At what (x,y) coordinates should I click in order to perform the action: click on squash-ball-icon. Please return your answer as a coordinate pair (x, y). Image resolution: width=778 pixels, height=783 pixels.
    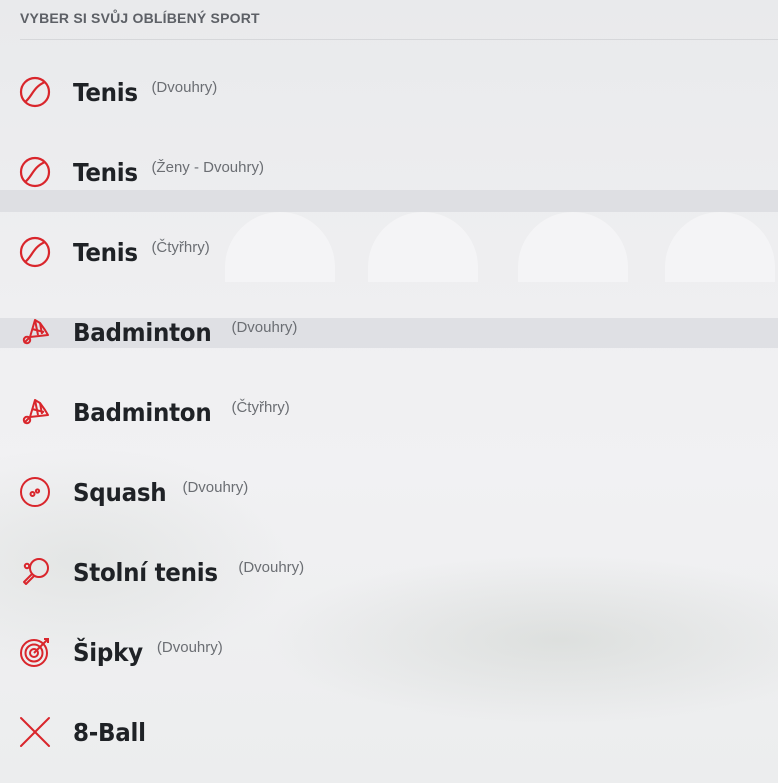
    Looking at the image, I should click on (35, 492).